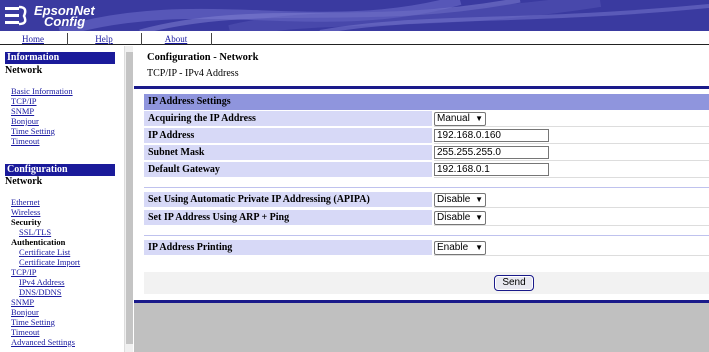  I want to click on subnet-mask-label: Subnet Mask, so click(288, 153).